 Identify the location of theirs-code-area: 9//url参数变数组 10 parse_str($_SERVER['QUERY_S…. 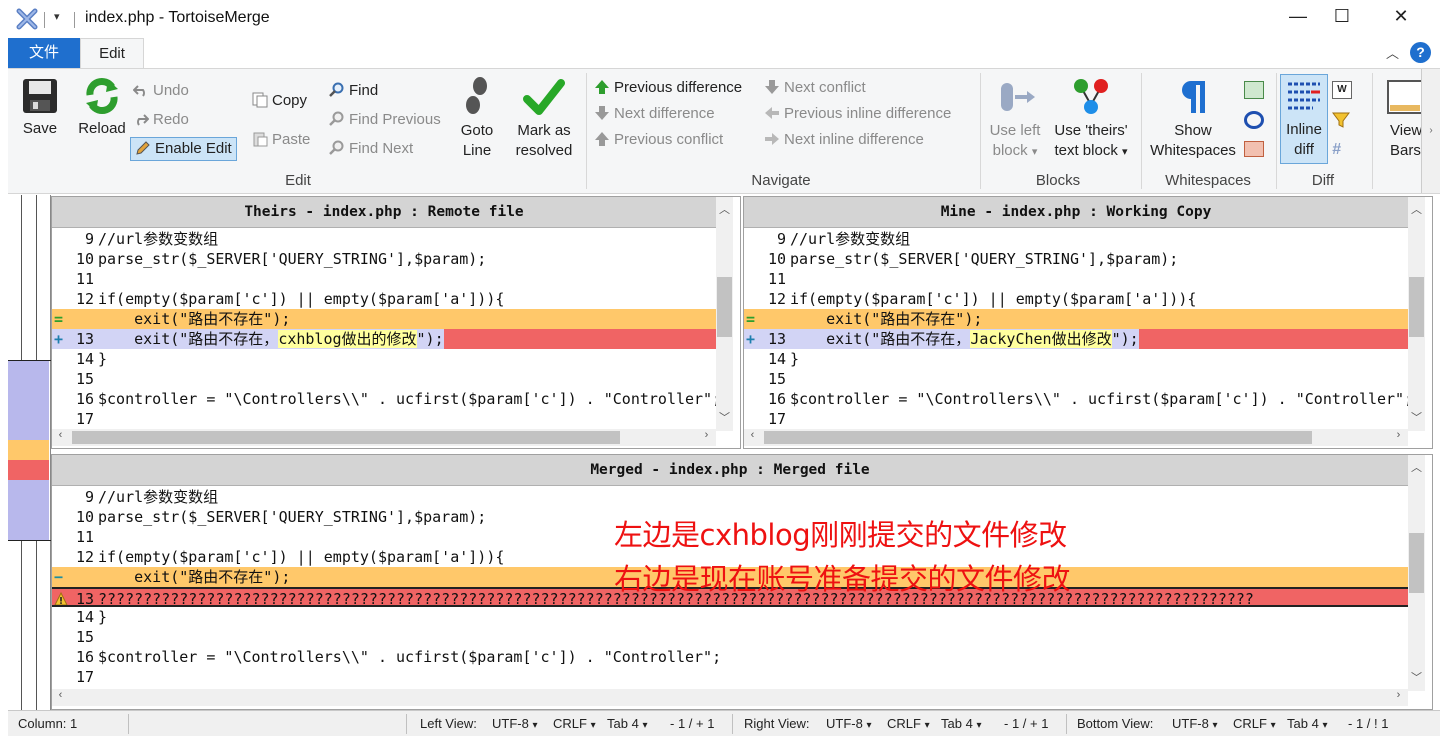
(384, 329).